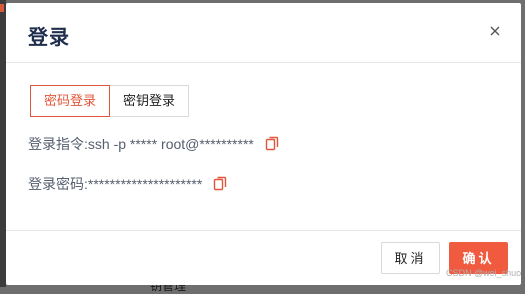  What do you see at coordinates (58, 184) in the screenshot?
I see `login-password-label: 登录密码:` at bounding box center [58, 184].